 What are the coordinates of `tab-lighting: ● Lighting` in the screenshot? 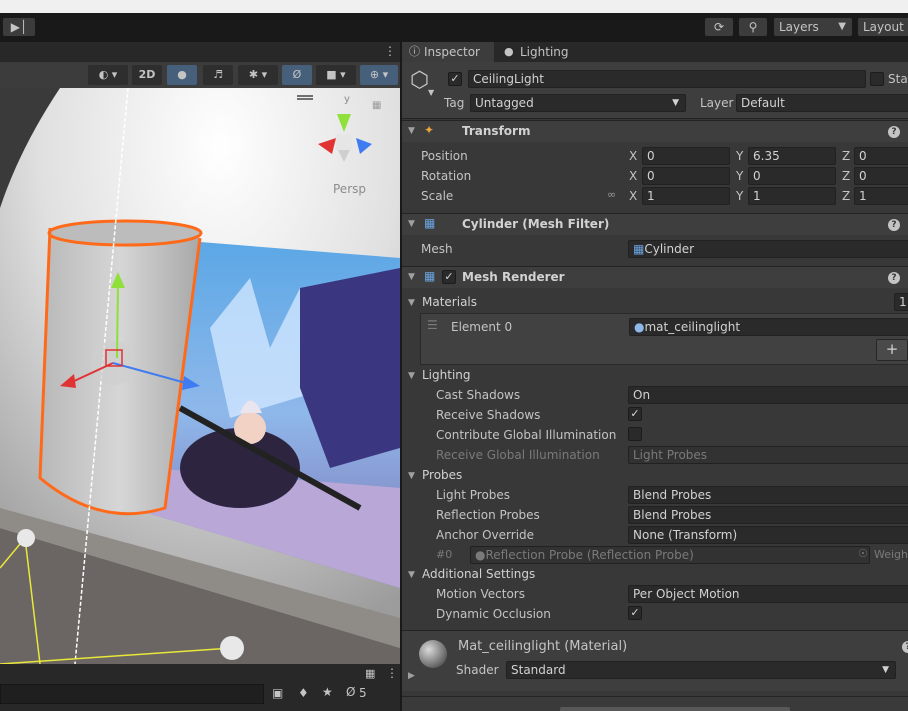 It's located at (543, 52).